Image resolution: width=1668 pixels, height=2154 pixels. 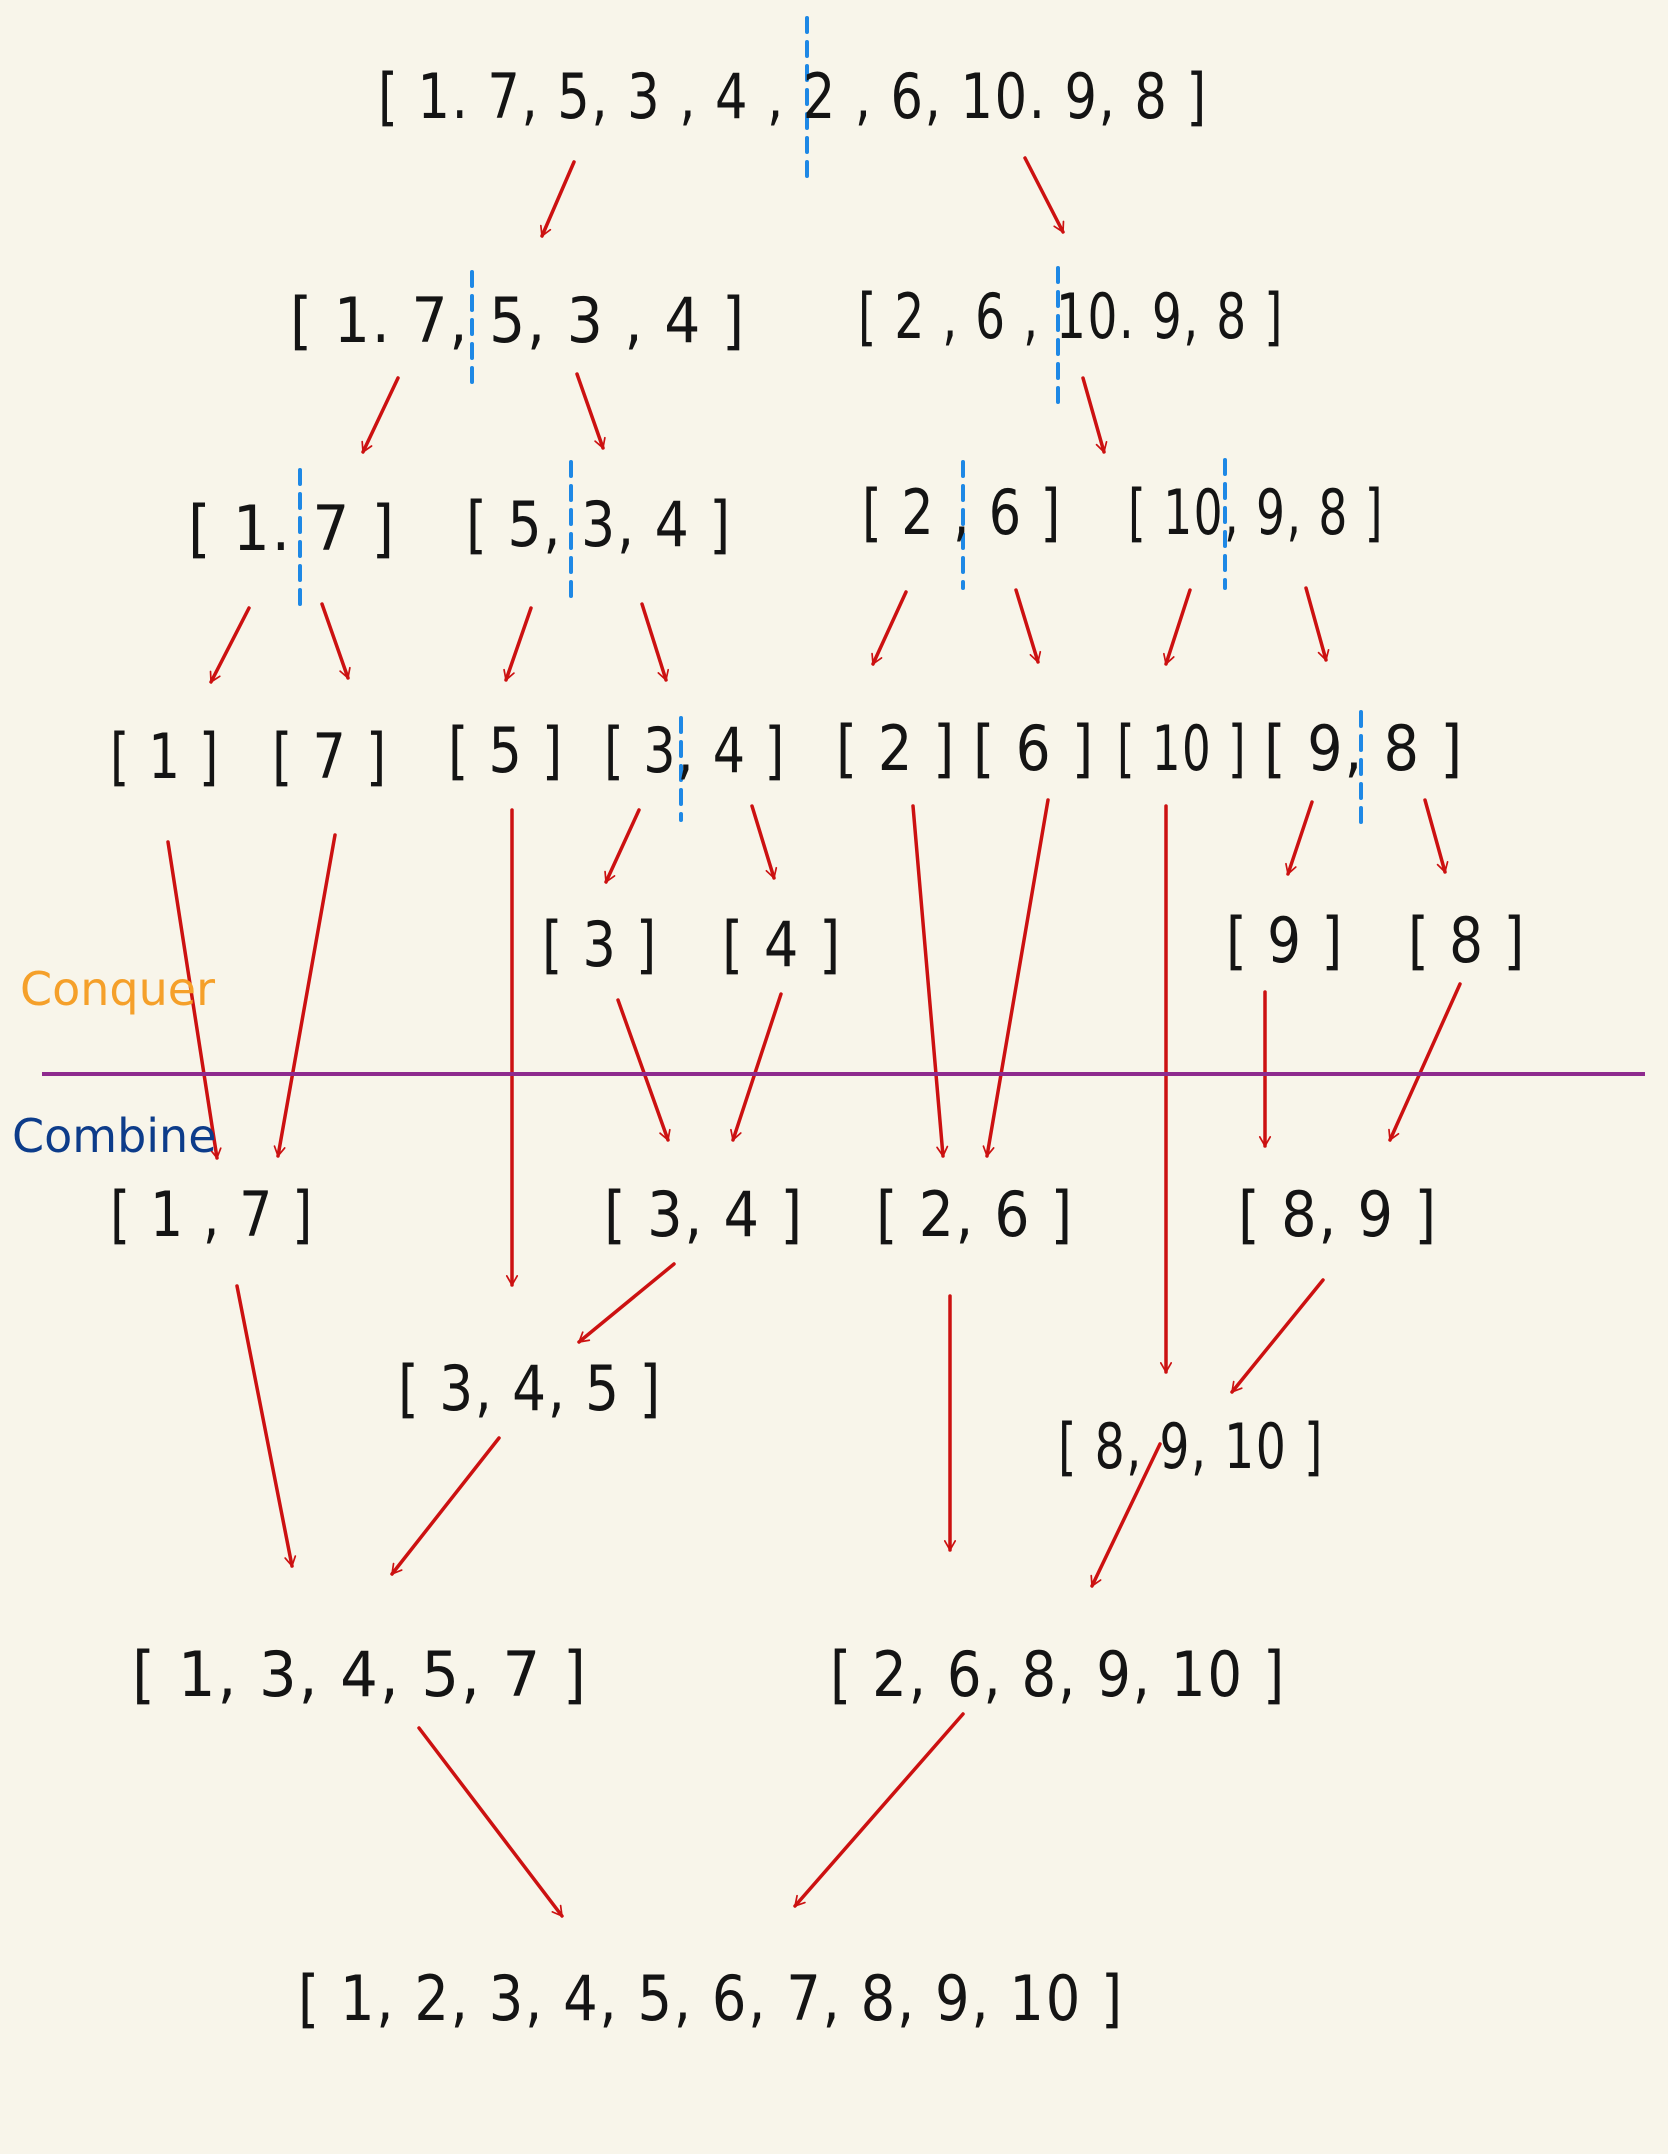 What do you see at coordinates (600, 944) in the screenshot?
I see `array-node: [ 3 ]` at bounding box center [600, 944].